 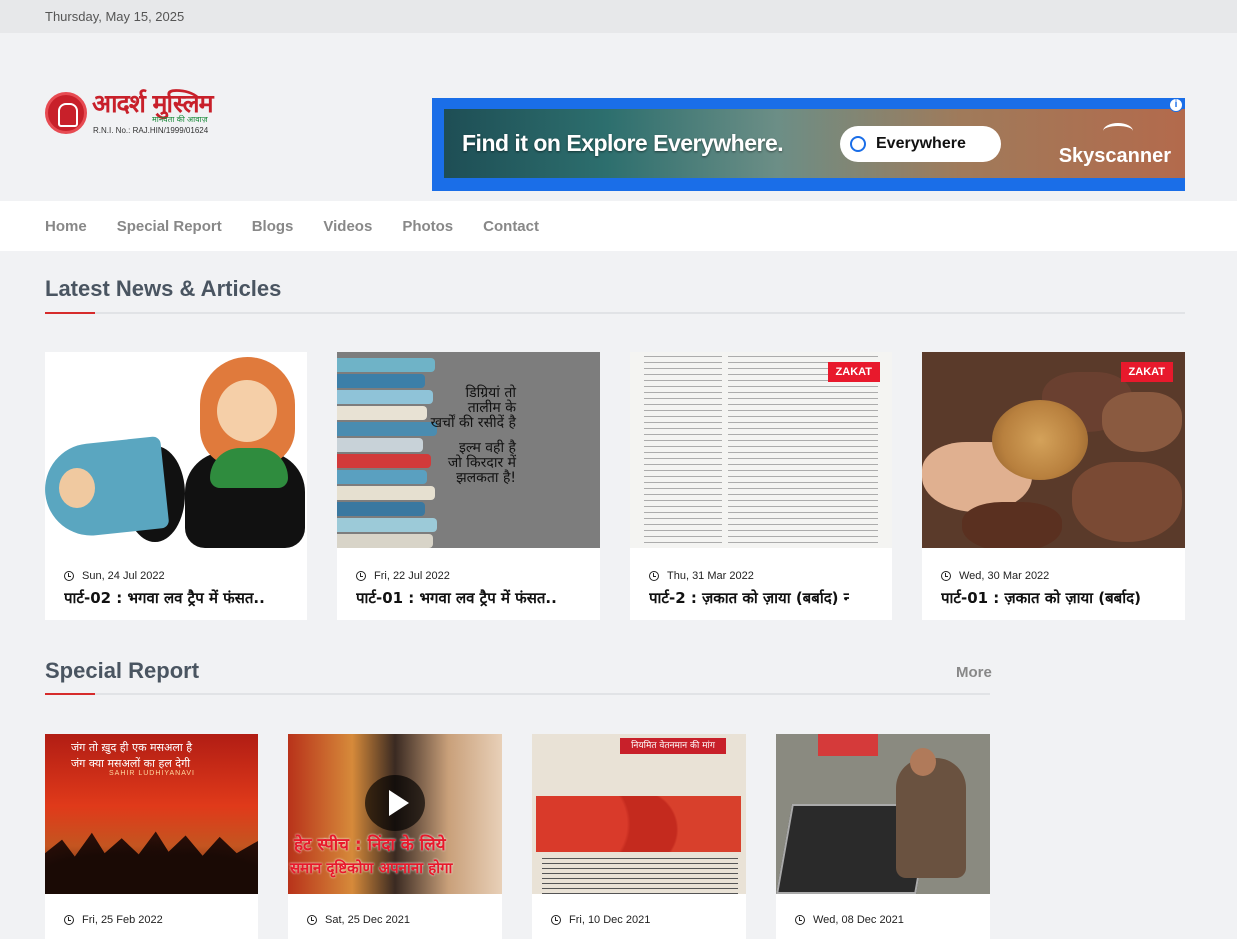 I want to click on ad-info-icon: i, so click(x=1176, y=105).